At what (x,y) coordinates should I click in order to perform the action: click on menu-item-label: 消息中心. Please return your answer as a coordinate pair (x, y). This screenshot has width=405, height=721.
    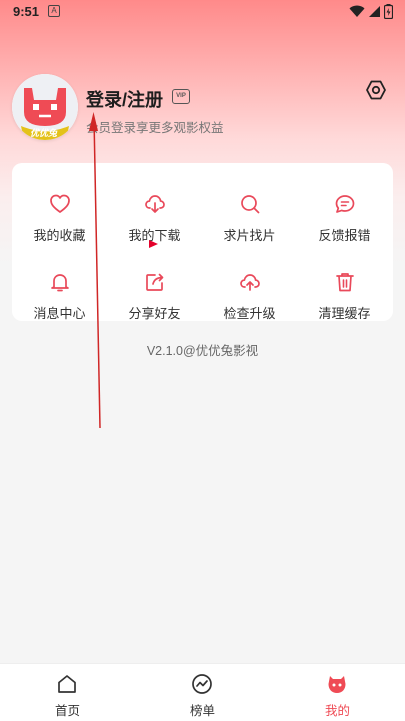
    Looking at the image, I should click on (59, 313).